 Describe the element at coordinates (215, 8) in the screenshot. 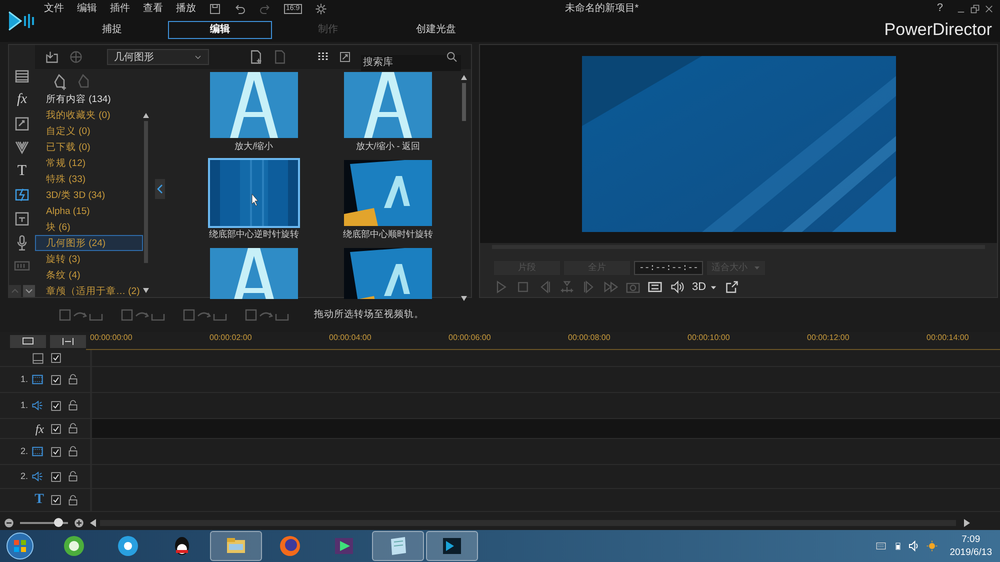

I see `save-icon` at that location.